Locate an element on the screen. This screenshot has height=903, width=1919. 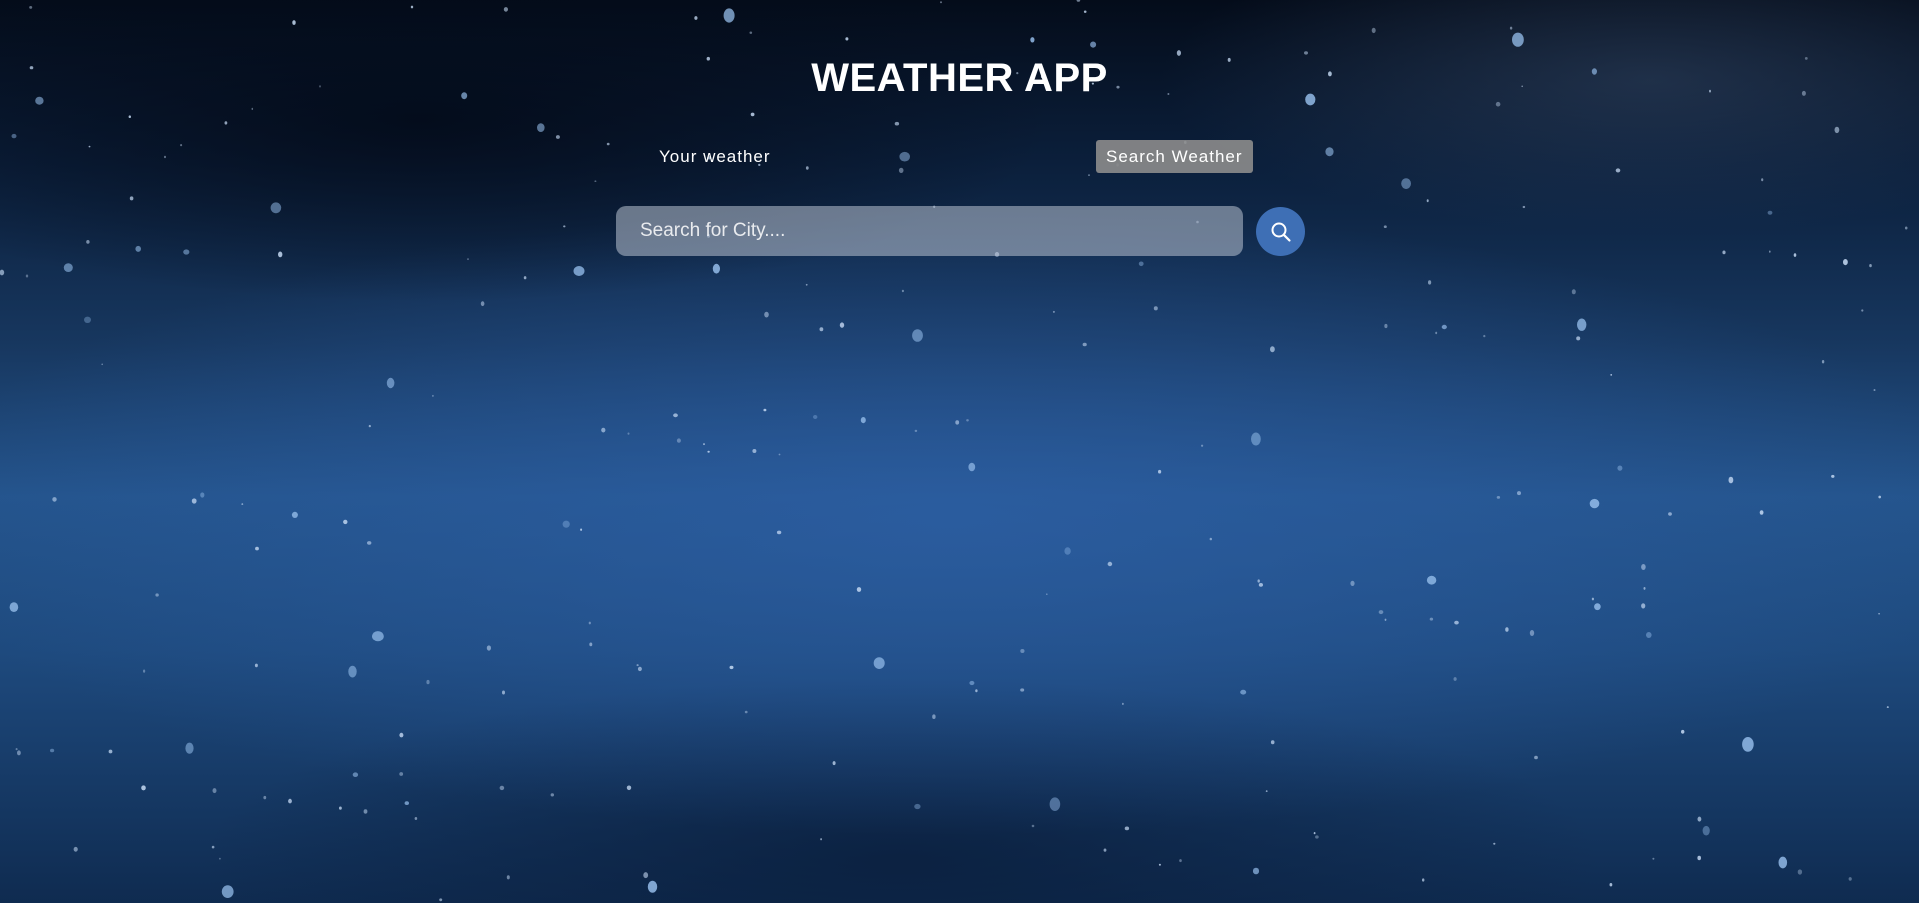
search-input is located at coordinates (929, 231).